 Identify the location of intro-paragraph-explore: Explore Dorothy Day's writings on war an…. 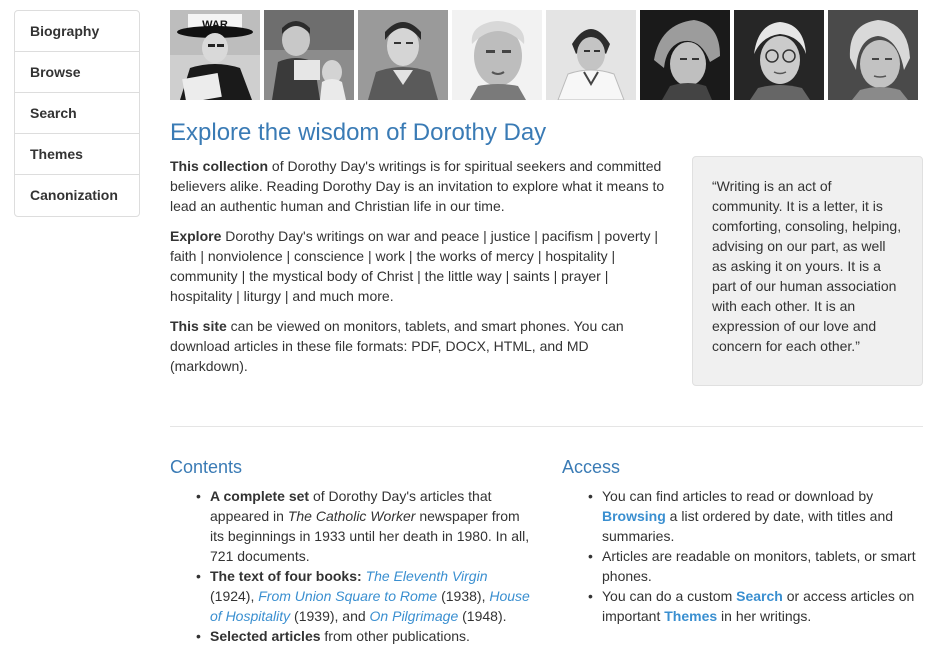
(414, 266).